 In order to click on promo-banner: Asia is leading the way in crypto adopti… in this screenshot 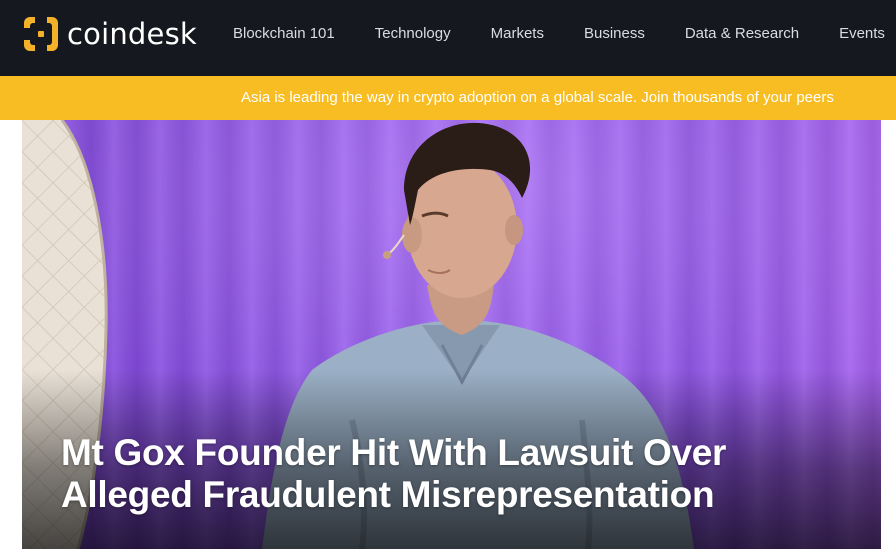, I will do `click(448, 98)`.